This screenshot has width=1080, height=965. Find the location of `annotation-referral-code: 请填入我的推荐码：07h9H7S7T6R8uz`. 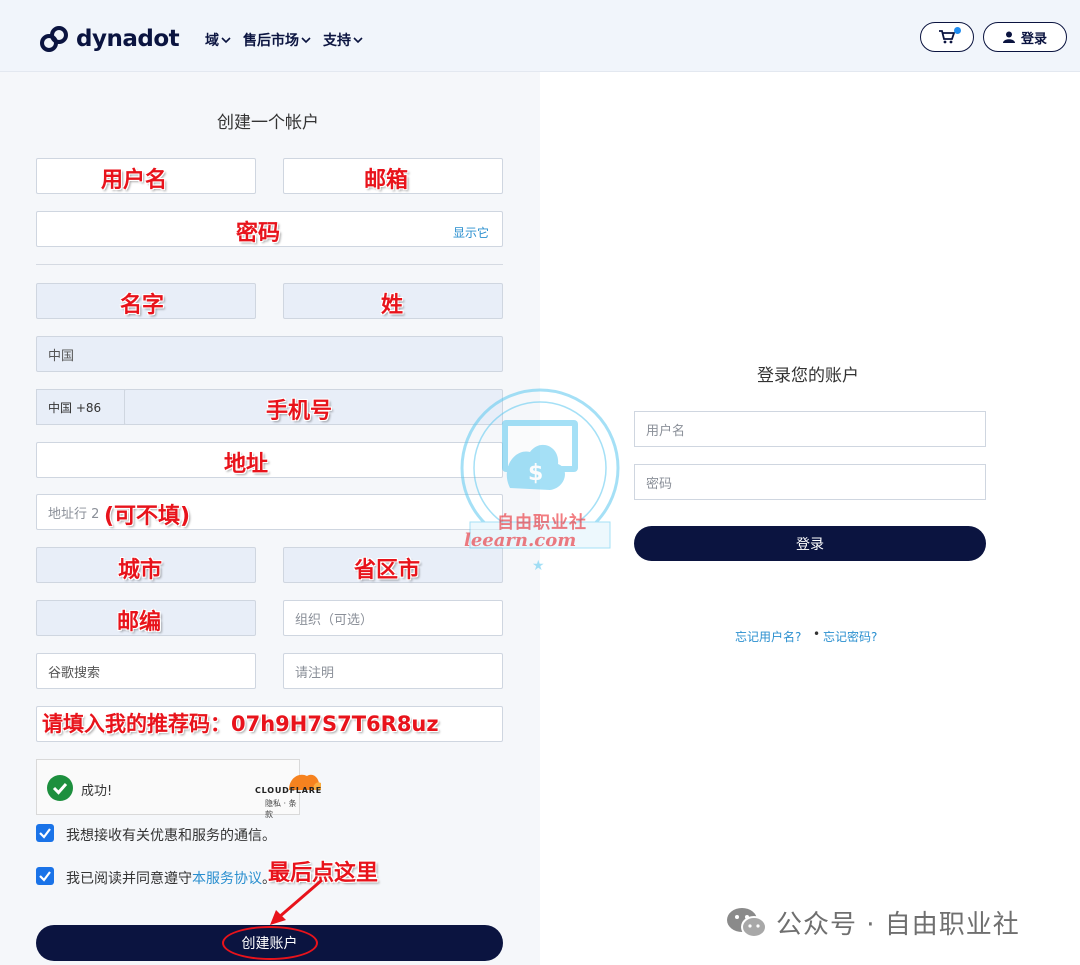

annotation-referral-code: 请填入我的推荐码：07h9H7S7T6R8uz is located at coordinates (240, 724).